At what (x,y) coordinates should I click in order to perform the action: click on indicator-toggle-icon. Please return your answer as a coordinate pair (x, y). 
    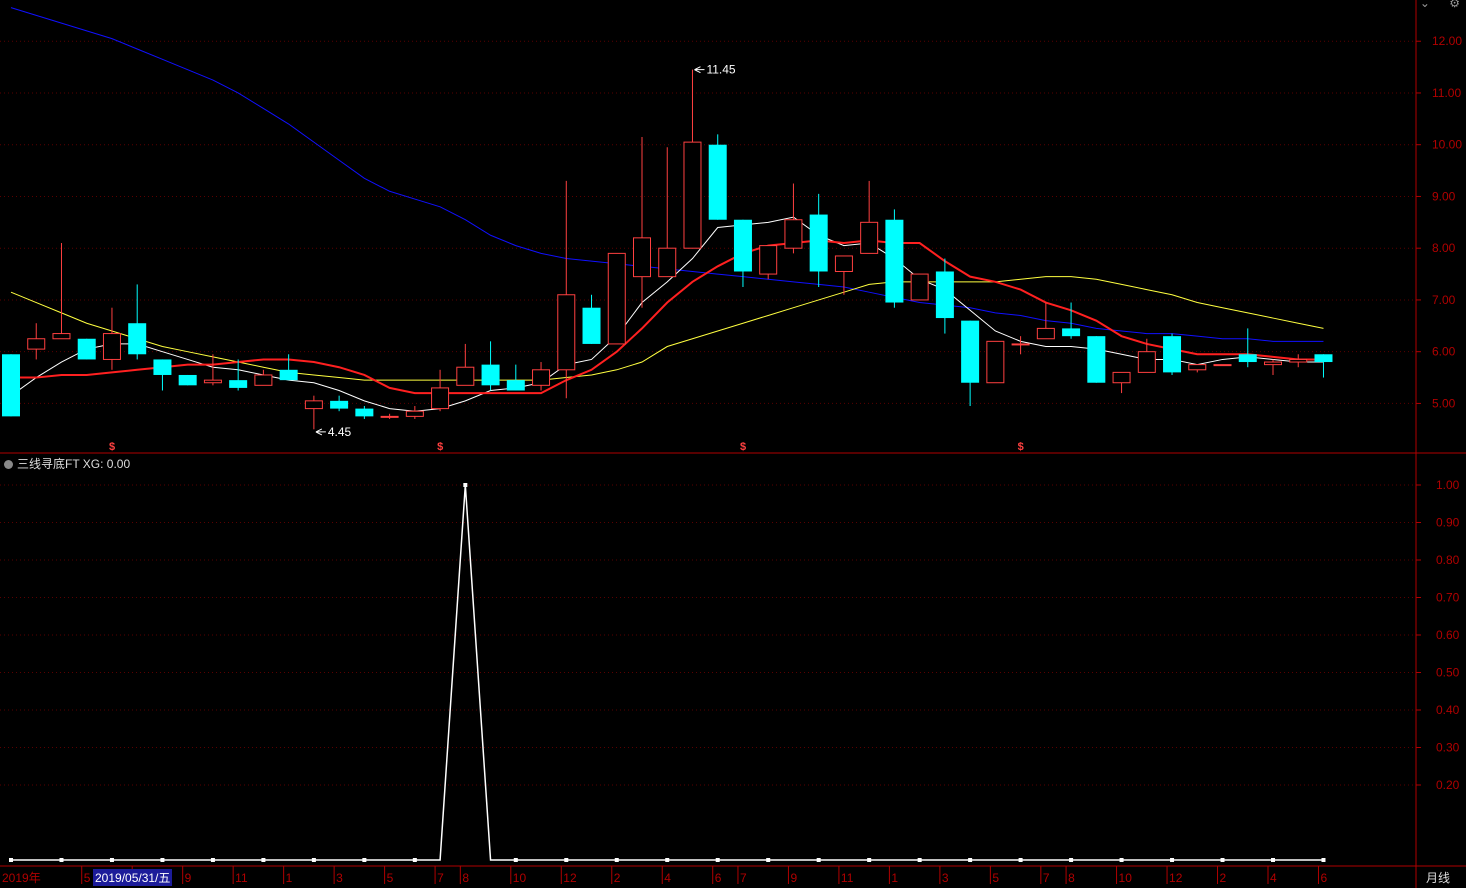
    Looking at the image, I should click on (8, 464).